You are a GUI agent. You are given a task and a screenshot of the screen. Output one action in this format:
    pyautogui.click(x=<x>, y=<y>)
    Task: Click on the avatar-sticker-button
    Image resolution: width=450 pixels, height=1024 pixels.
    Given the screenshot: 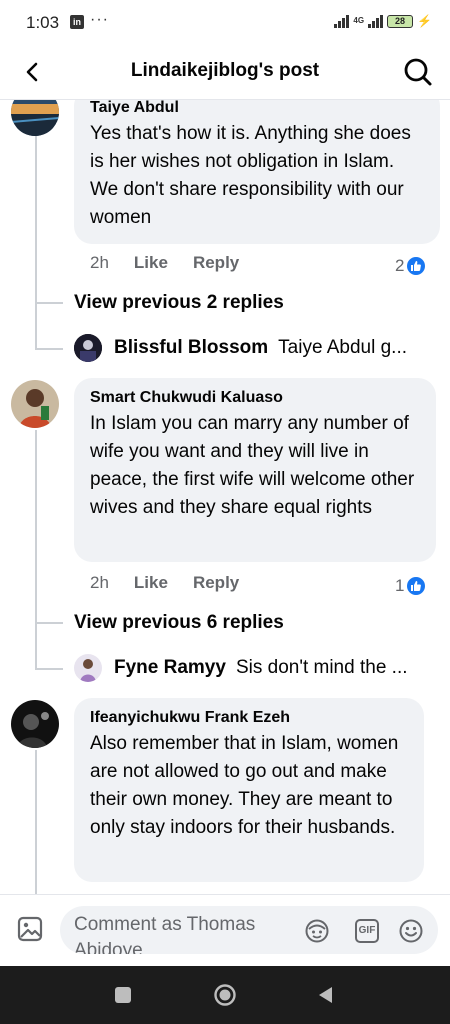 What is the action you would take?
    pyautogui.click(x=317, y=931)
    